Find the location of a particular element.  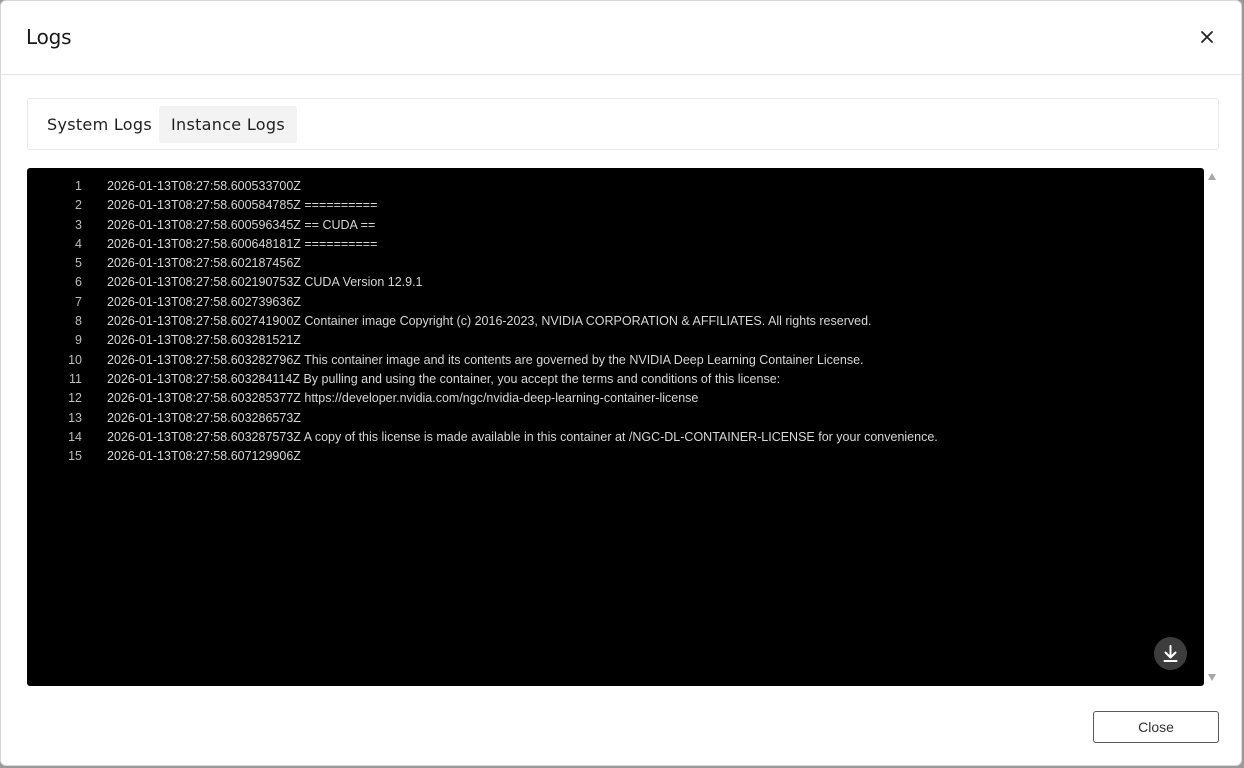

close-icon is located at coordinates (1207, 37).